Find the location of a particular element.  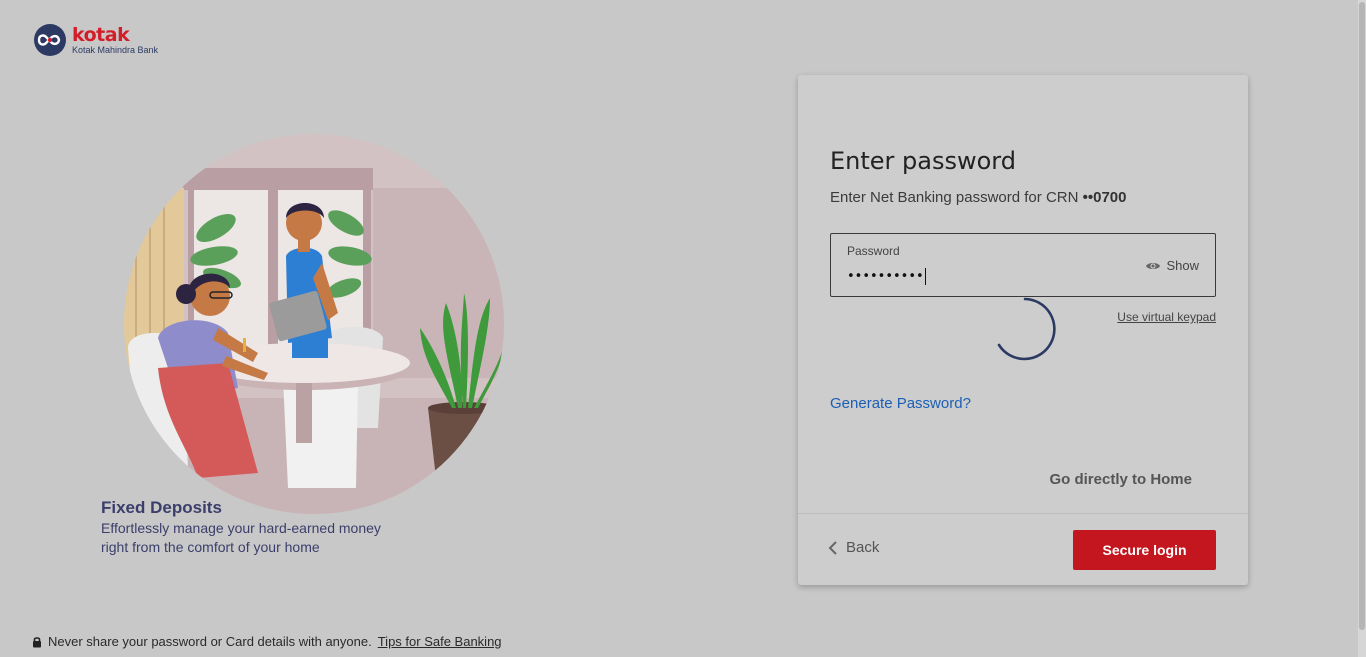

kotak-logo: kotak Kotak Mahindra Bank is located at coordinates (95, 40).